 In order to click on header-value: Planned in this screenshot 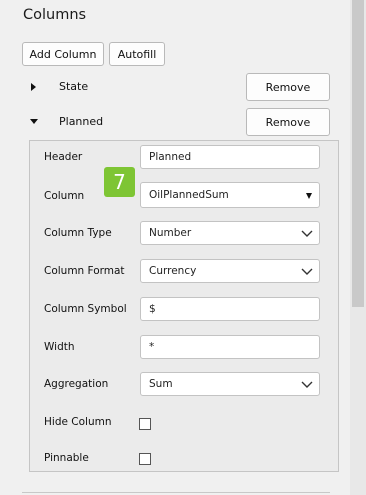, I will do `click(170, 157)`.